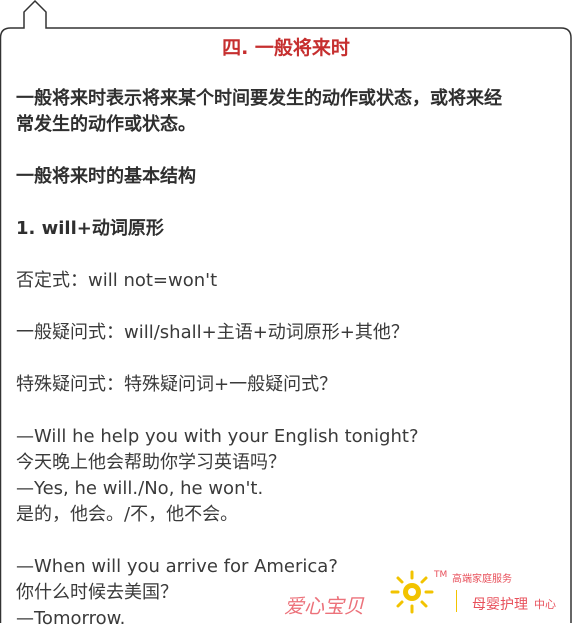 The image size is (572, 632). I want to click on special-question-form: 特殊疑问式：特殊疑问词+一般疑问式？, so click(177, 384).